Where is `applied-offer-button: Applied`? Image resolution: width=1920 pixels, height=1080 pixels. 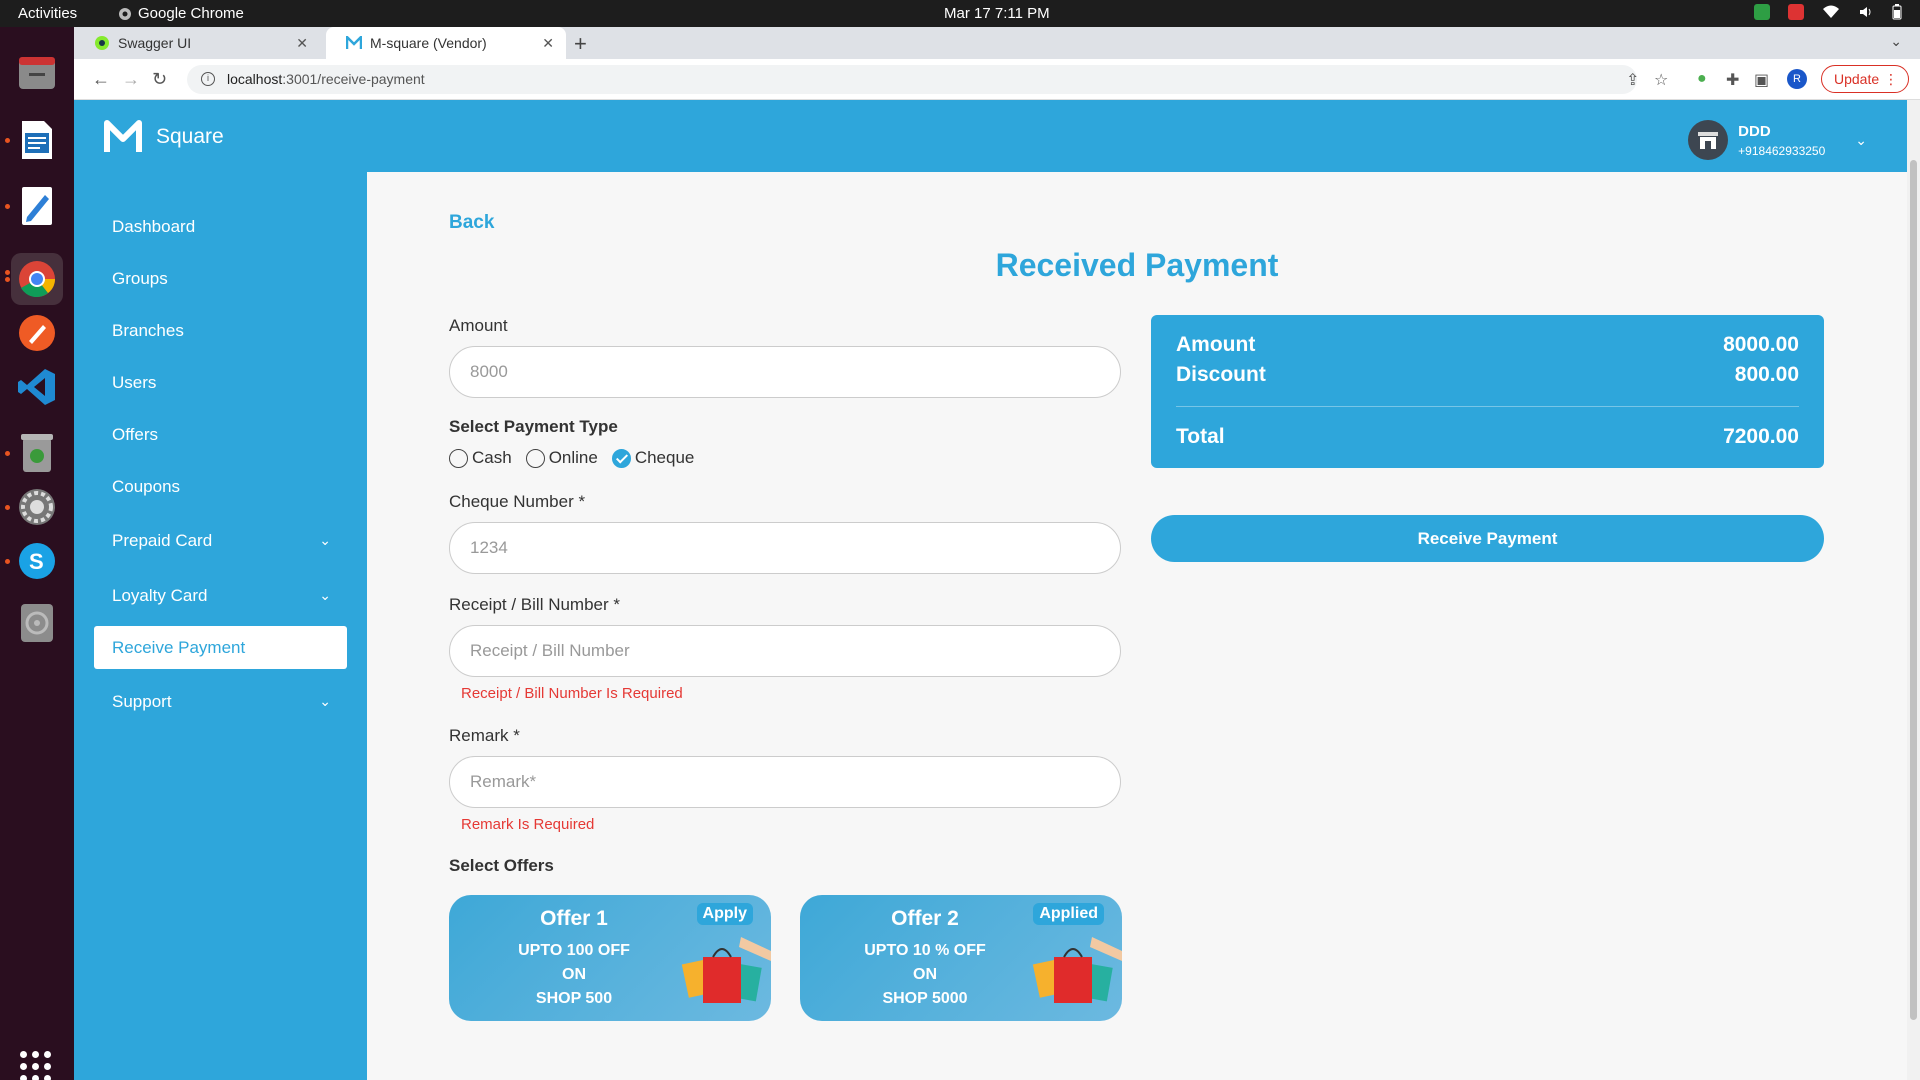
applied-offer-button: Applied is located at coordinates (1068, 914).